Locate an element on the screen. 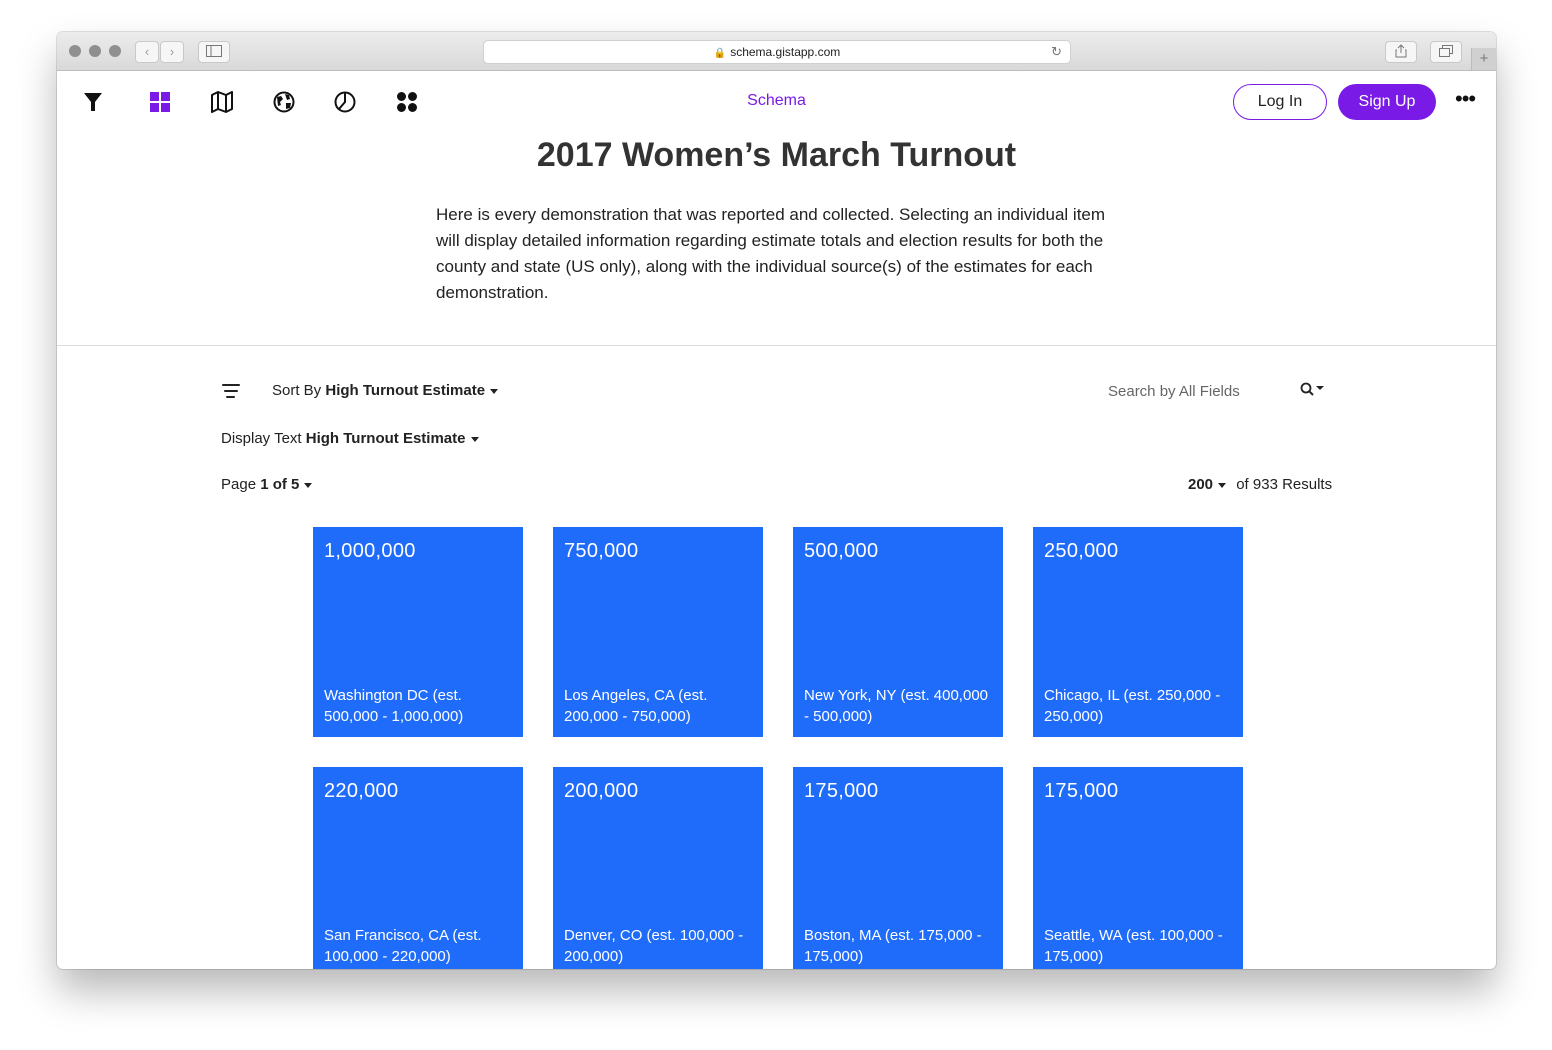 This screenshot has height=1050, width=1552. sidebar-toggle-button is located at coordinates (214, 52).